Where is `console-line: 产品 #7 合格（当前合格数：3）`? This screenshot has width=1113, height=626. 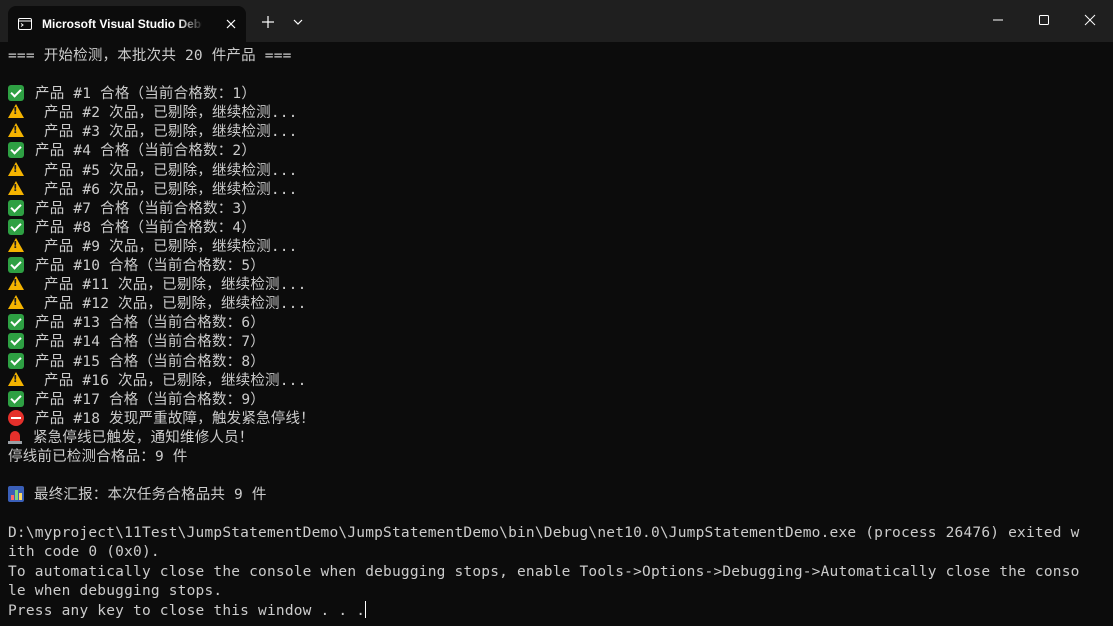
console-line: 产品 #7 合格（当前合格数：3） is located at coordinates (558, 209).